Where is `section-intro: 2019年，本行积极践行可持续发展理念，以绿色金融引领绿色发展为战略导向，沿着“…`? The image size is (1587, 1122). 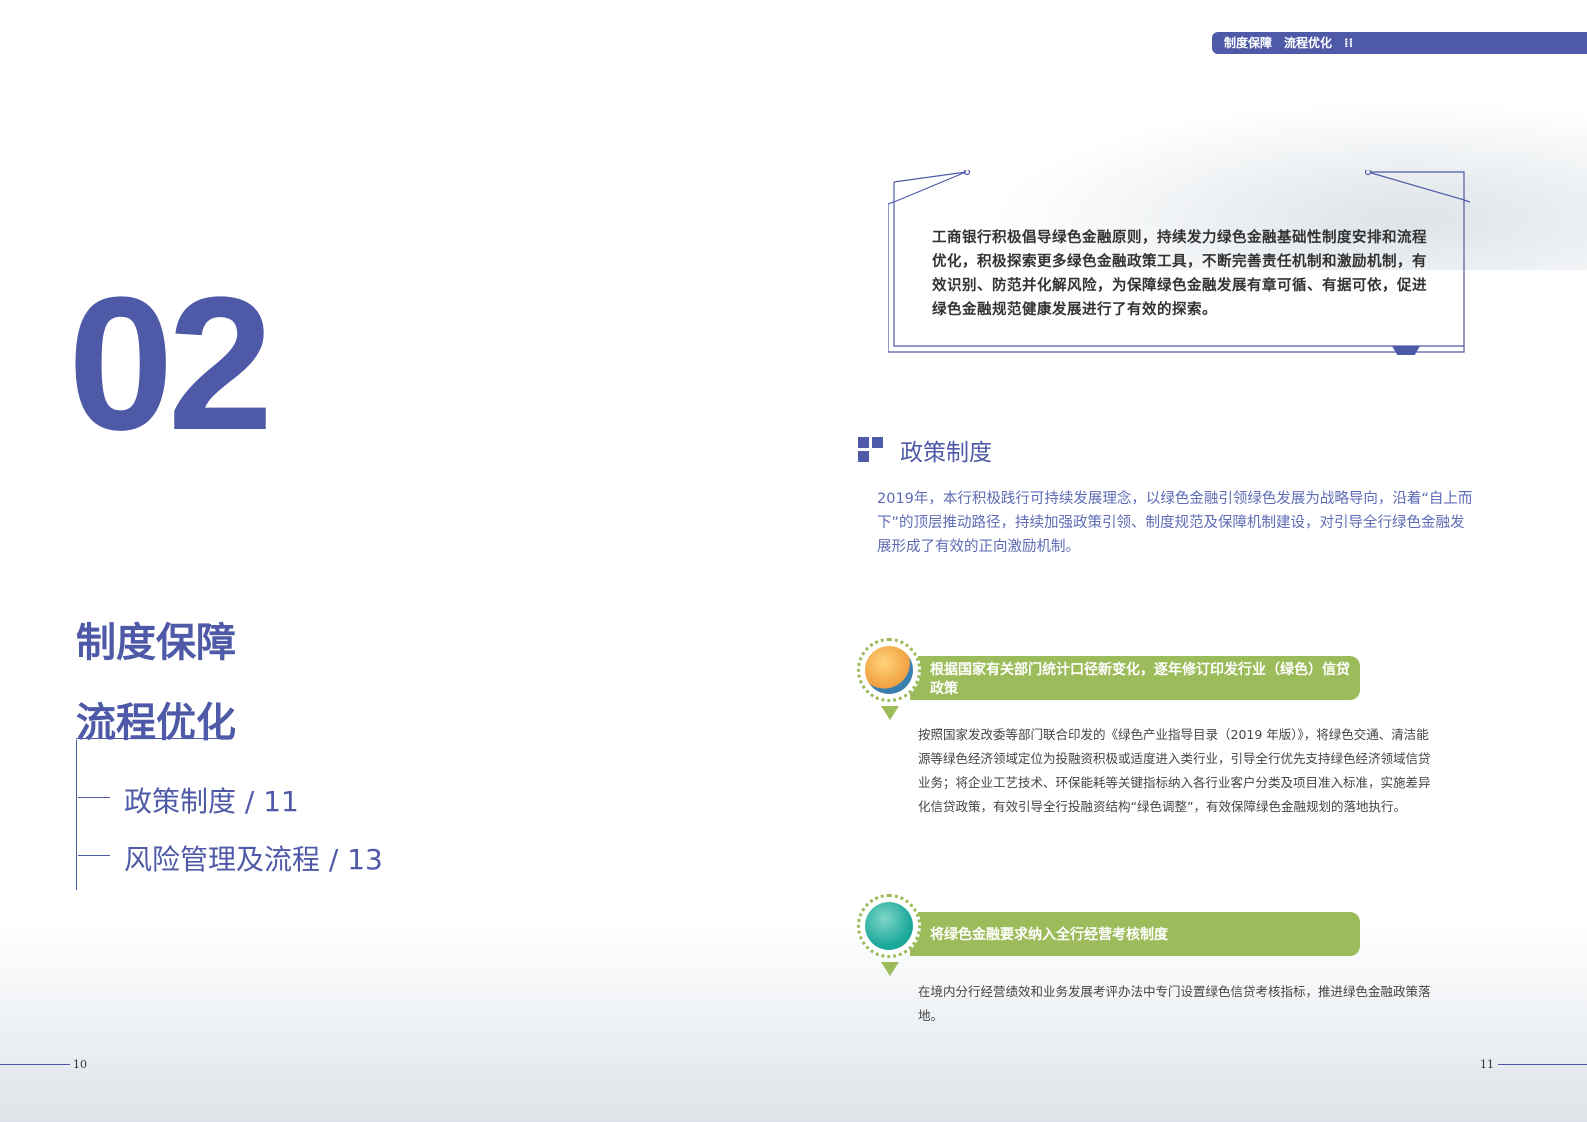 section-intro: 2019年，本行积极践行可持续发展理念，以绿色金融引领绿色发展为战略导向，沿着“… is located at coordinates (1175, 523).